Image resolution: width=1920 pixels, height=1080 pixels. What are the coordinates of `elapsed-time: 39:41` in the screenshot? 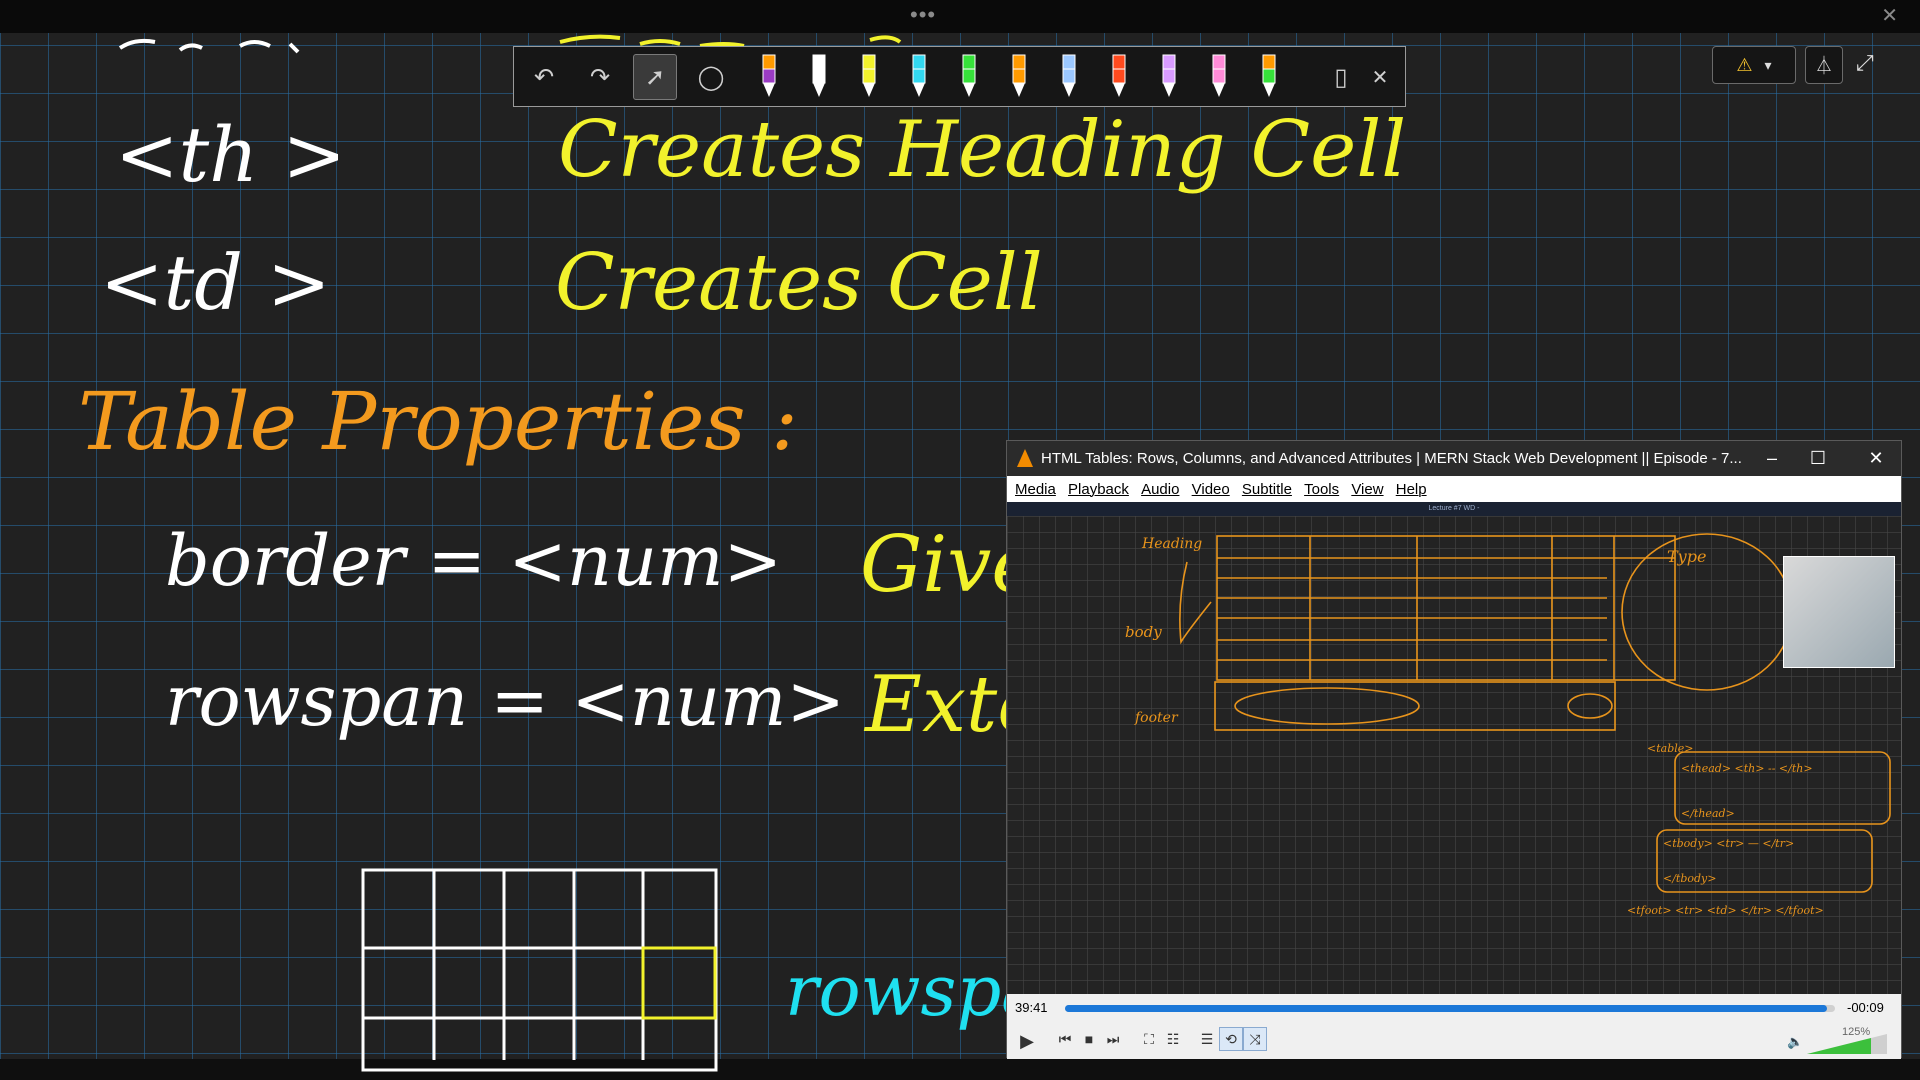 It's located at (1031, 1007).